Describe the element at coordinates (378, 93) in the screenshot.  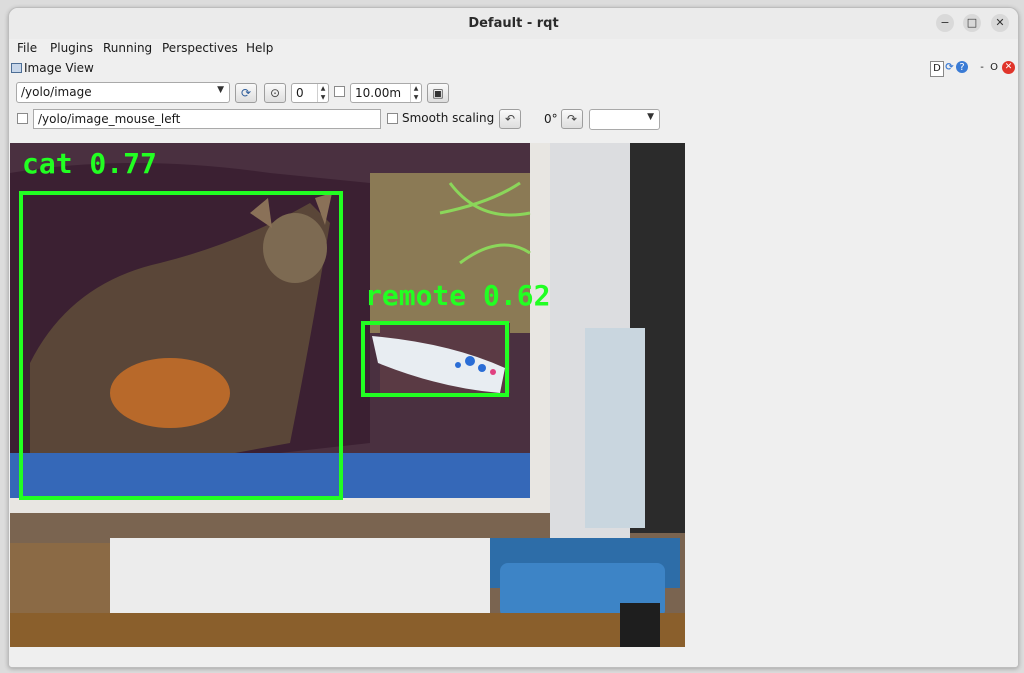
I see `max-range-value: 10.00m` at that location.